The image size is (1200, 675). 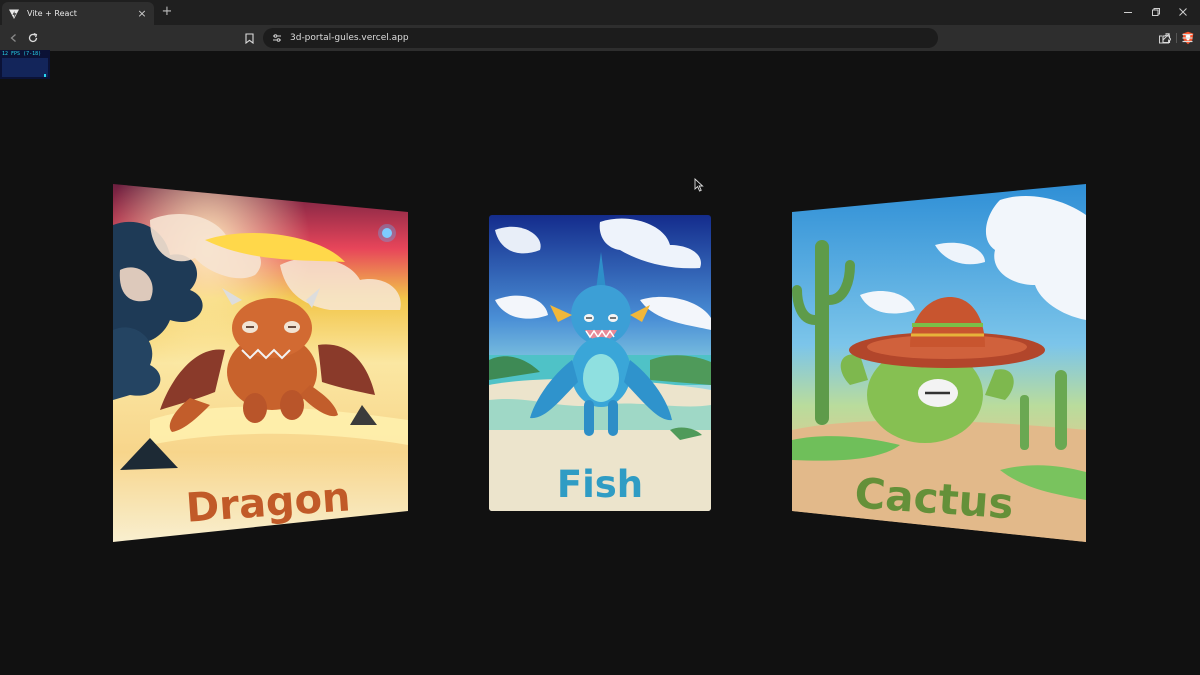 What do you see at coordinates (600, 484) in the screenshot?
I see `portal-title-fish: Fish` at bounding box center [600, 484].